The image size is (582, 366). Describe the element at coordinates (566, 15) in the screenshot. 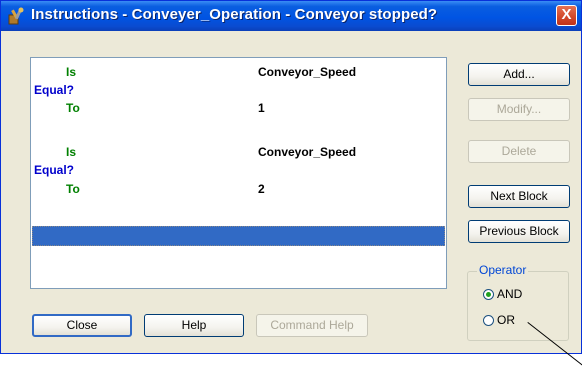

I see `close-icon: X` at that location.